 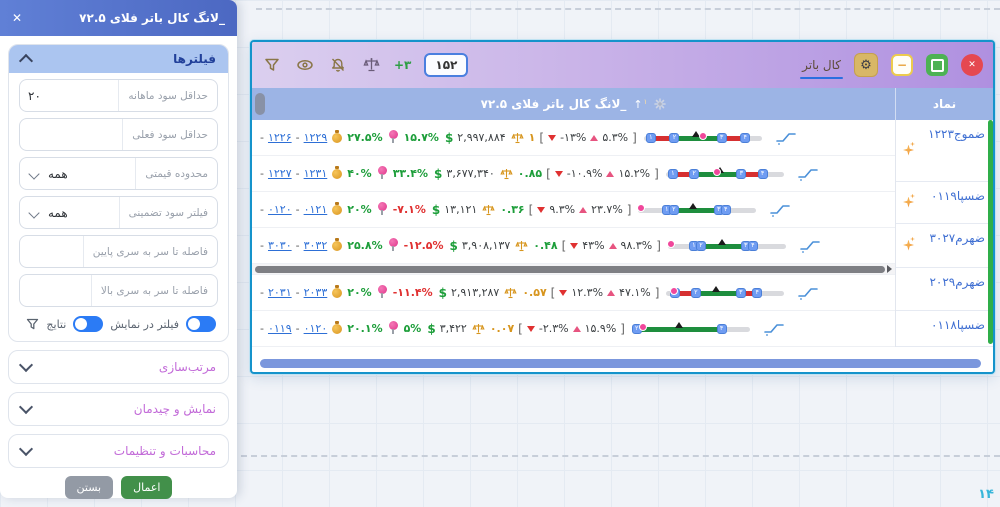 I want to click on eye-icon, so click(x=305, y=65).